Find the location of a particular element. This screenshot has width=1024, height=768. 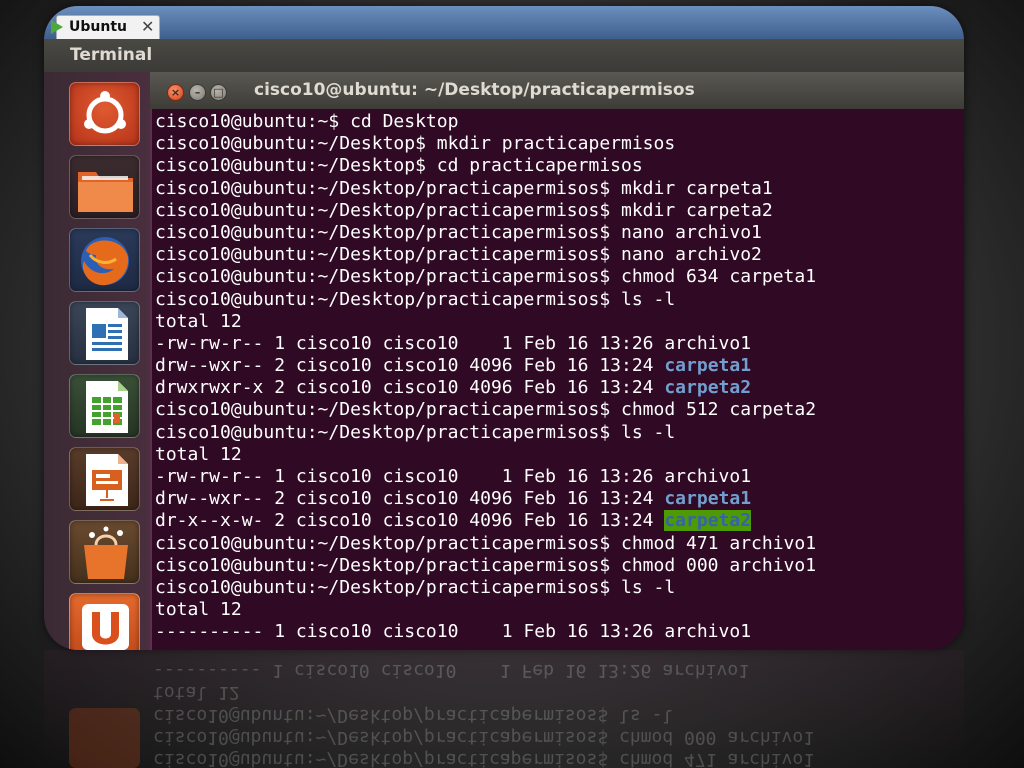

green-arrow-icon is located at coordinates (57, 27).